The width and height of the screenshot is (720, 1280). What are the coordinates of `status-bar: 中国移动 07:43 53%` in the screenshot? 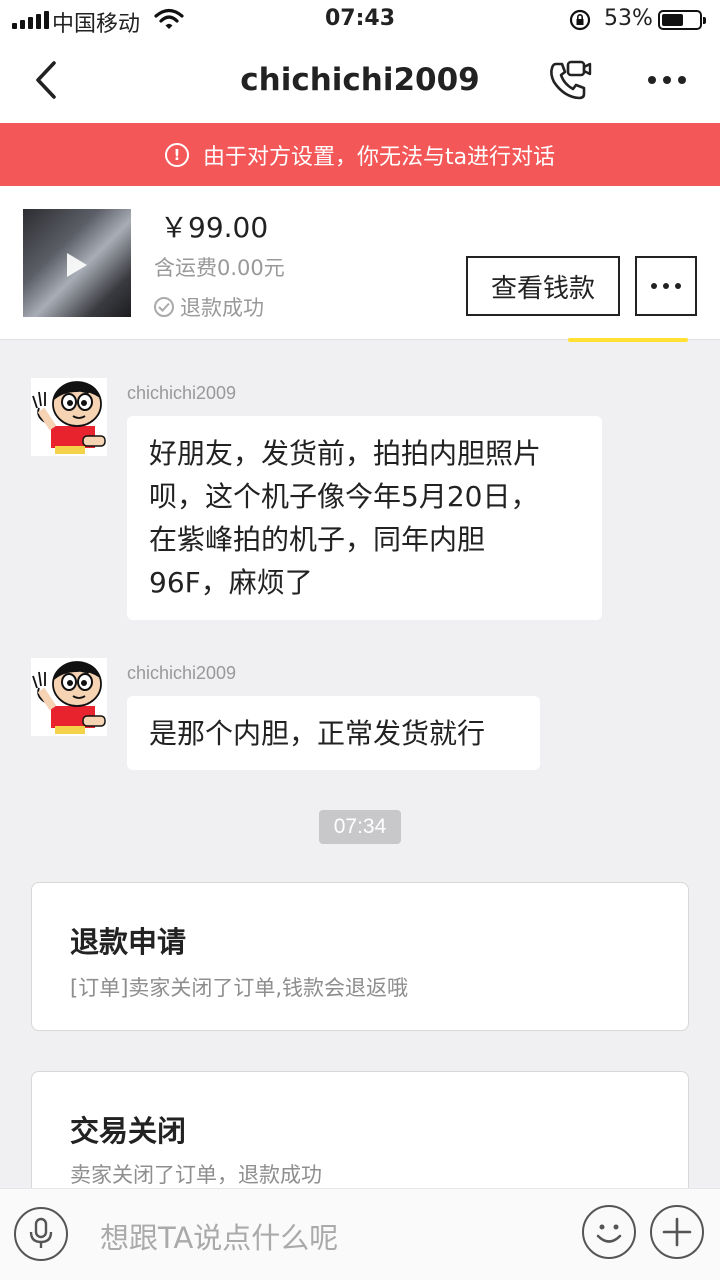 It's located at (360, 20).